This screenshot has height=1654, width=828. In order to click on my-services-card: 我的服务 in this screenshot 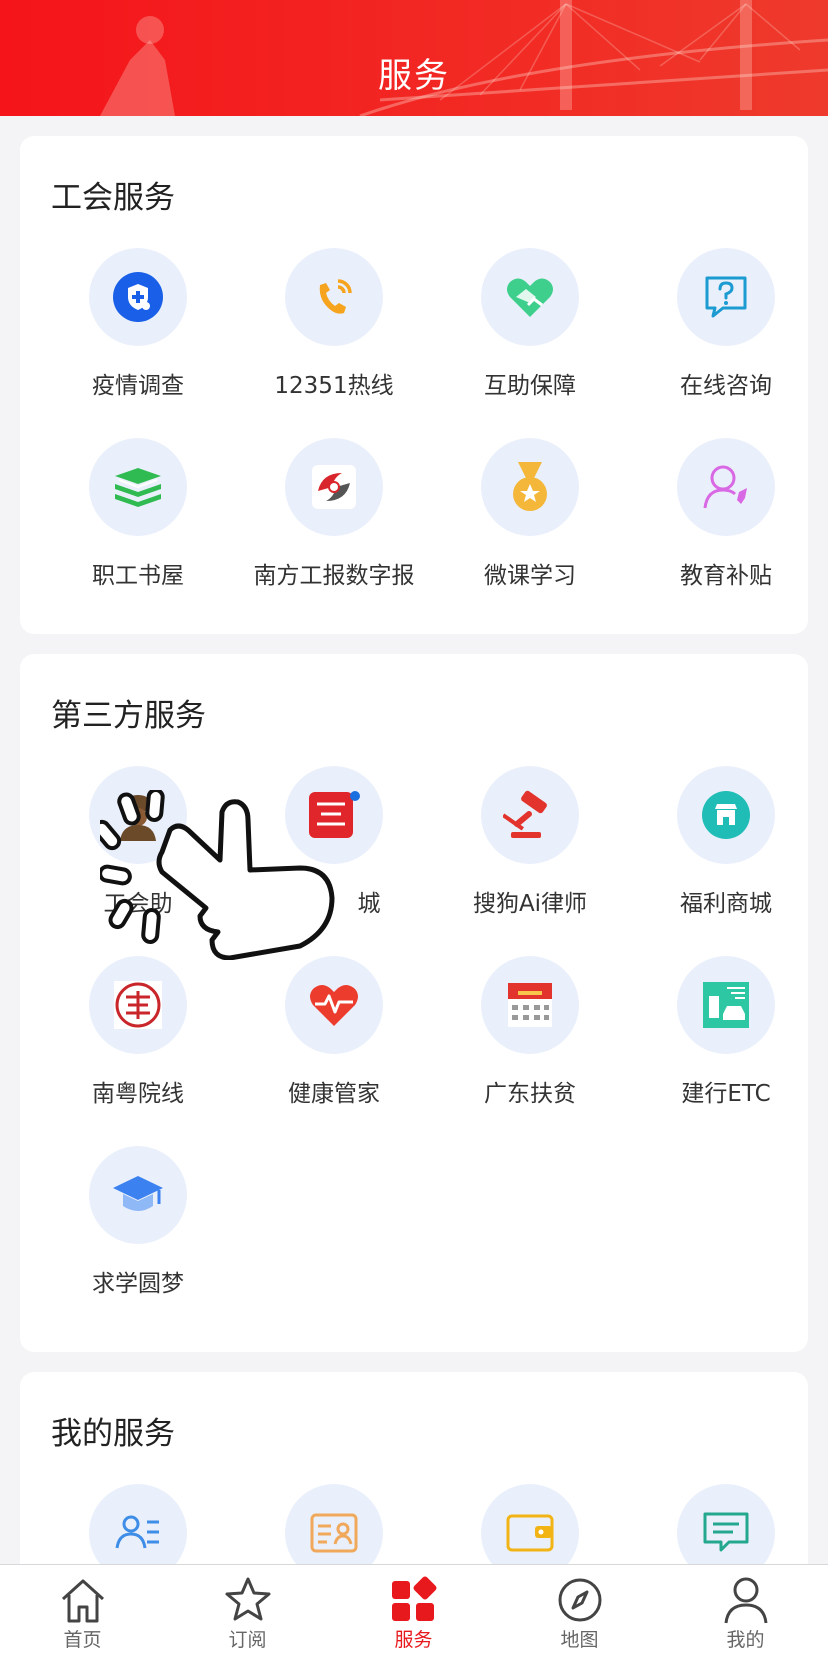, I will do `click(414, 1482)`.